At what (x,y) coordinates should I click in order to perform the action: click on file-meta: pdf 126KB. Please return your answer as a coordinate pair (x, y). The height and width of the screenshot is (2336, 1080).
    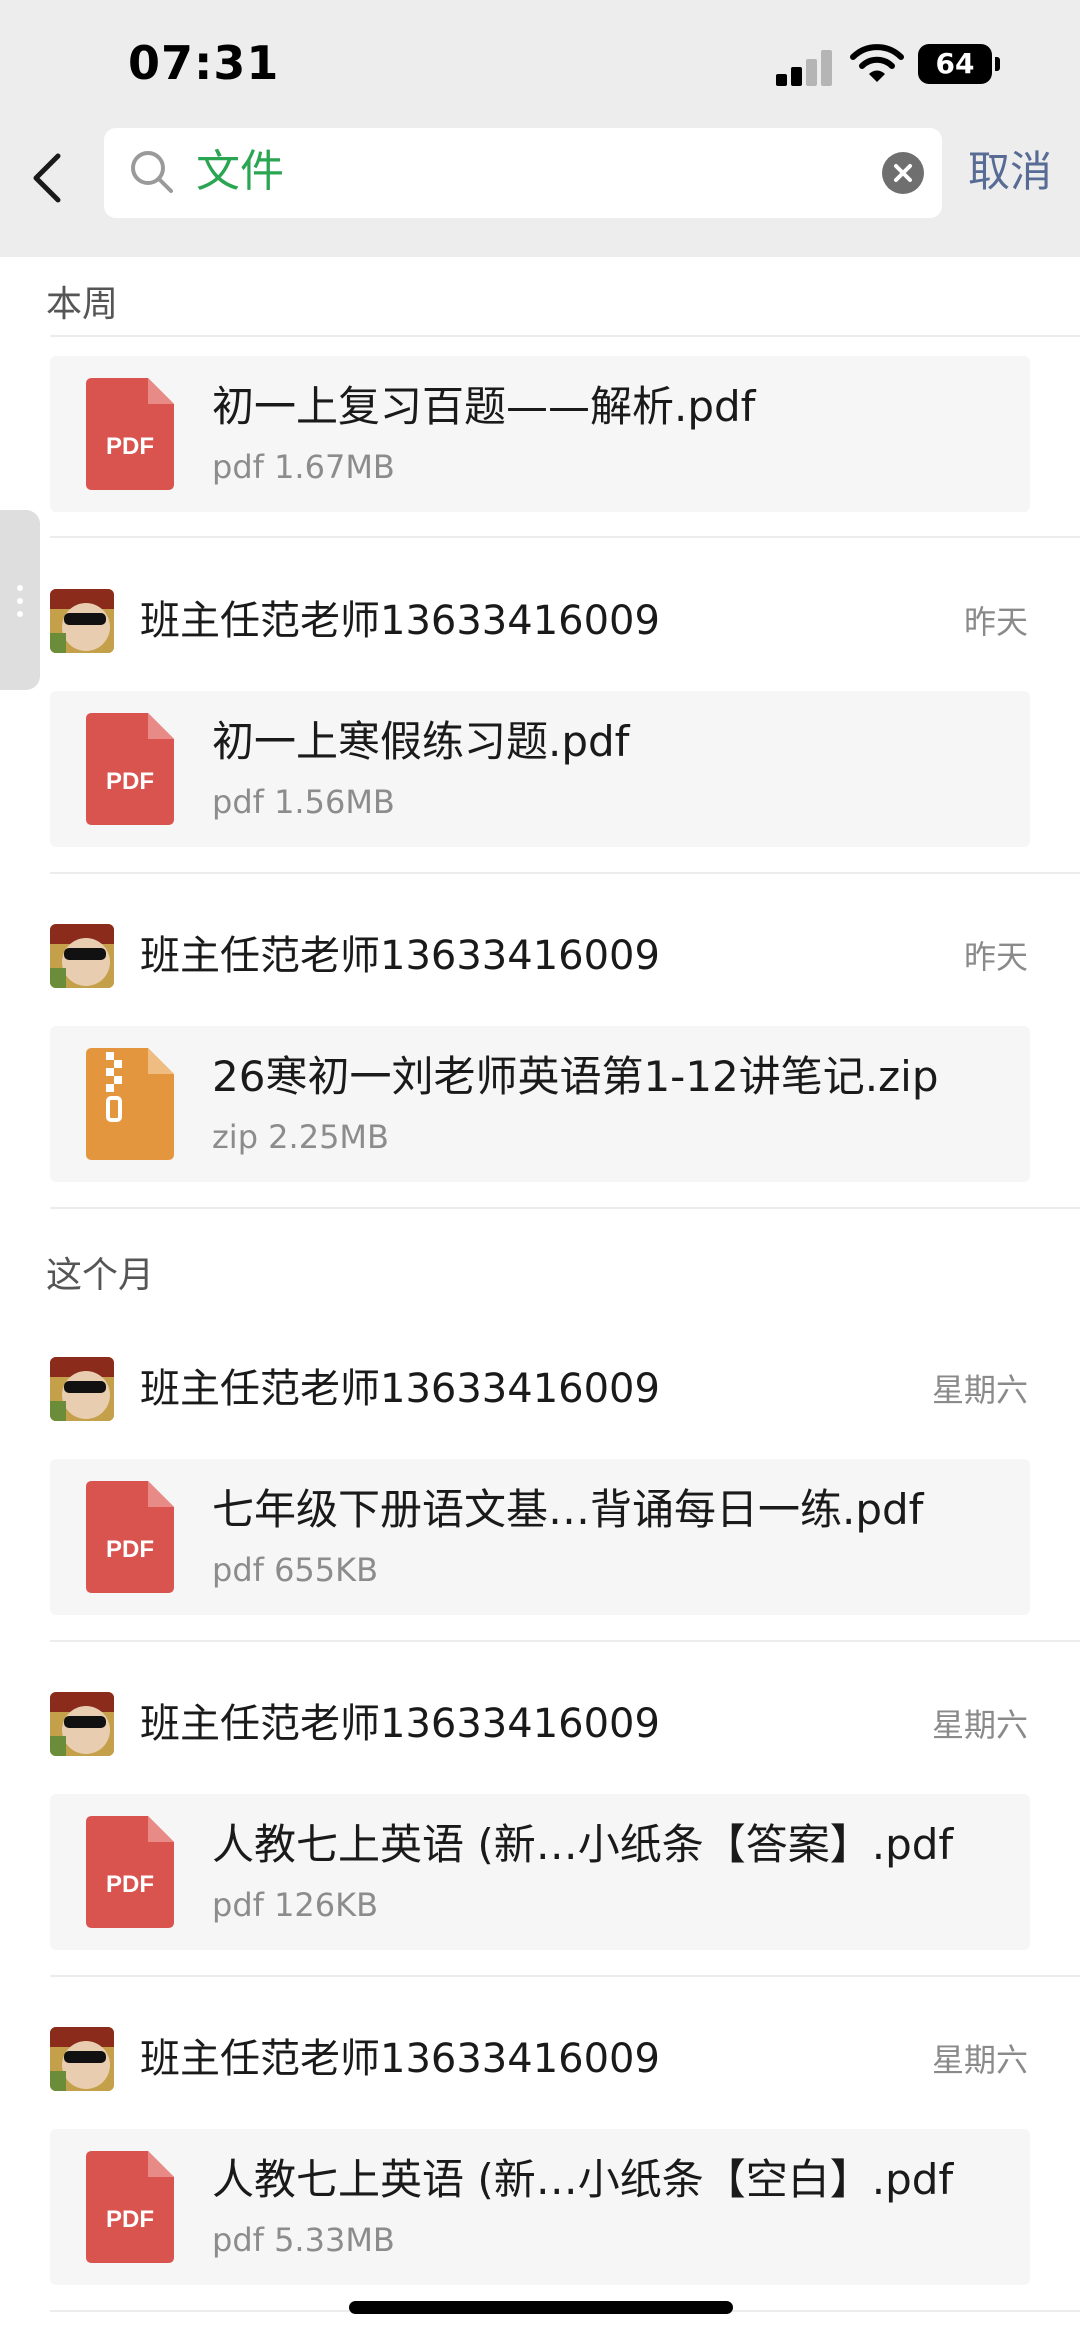
    Looking at the image, I should click on (295, 1905).